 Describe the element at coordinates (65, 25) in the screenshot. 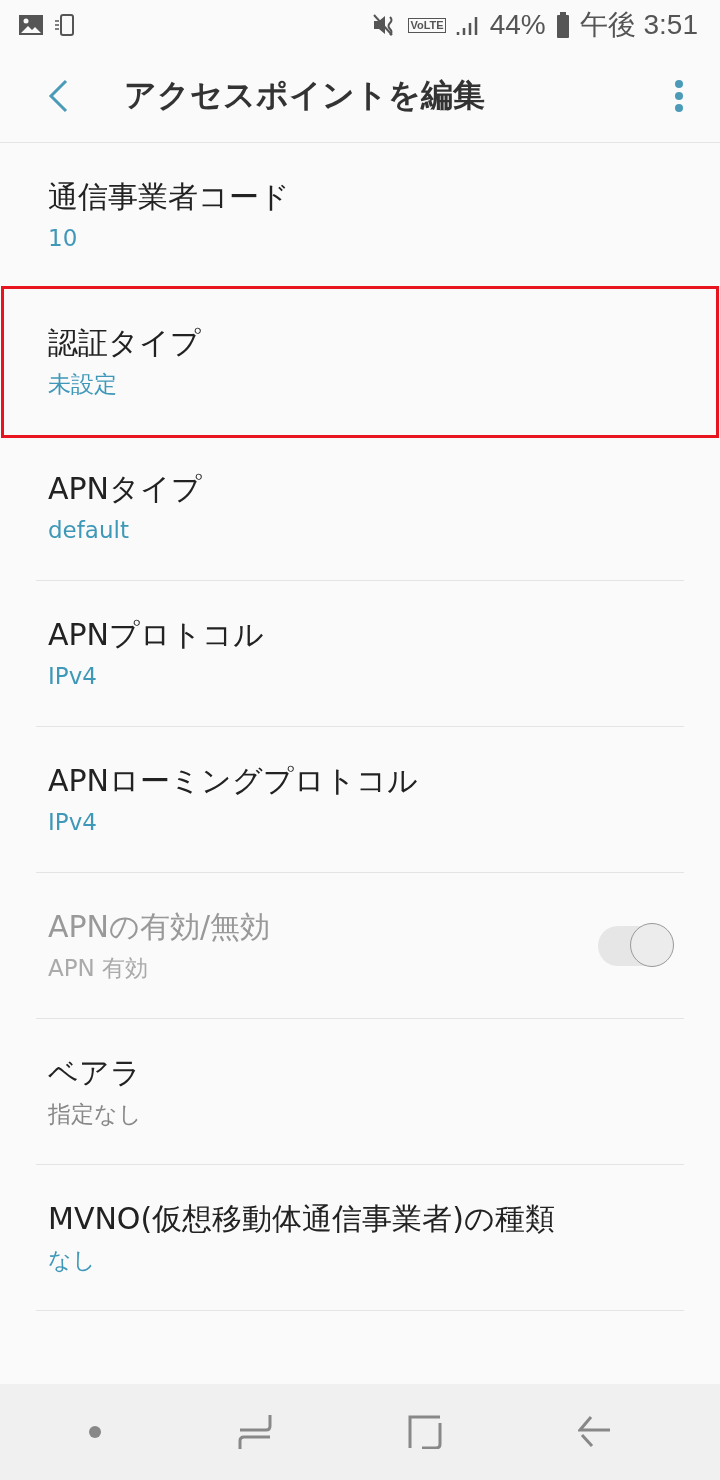

I see `phone-icon` at that location.